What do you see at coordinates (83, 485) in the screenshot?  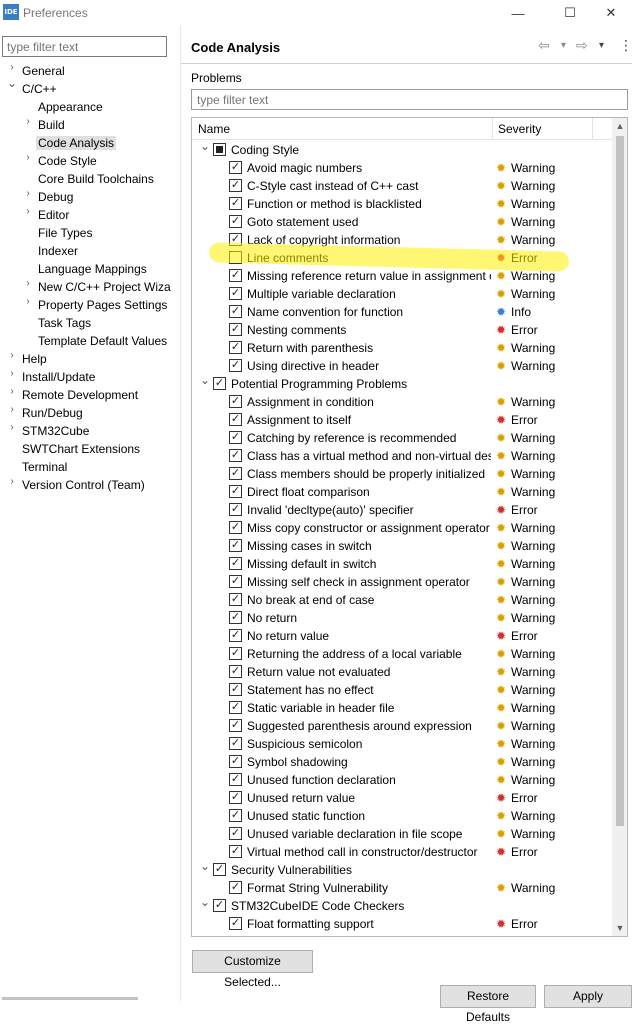 I see `tree-item: Version Control (Team)` at bounding box center [83, 485].